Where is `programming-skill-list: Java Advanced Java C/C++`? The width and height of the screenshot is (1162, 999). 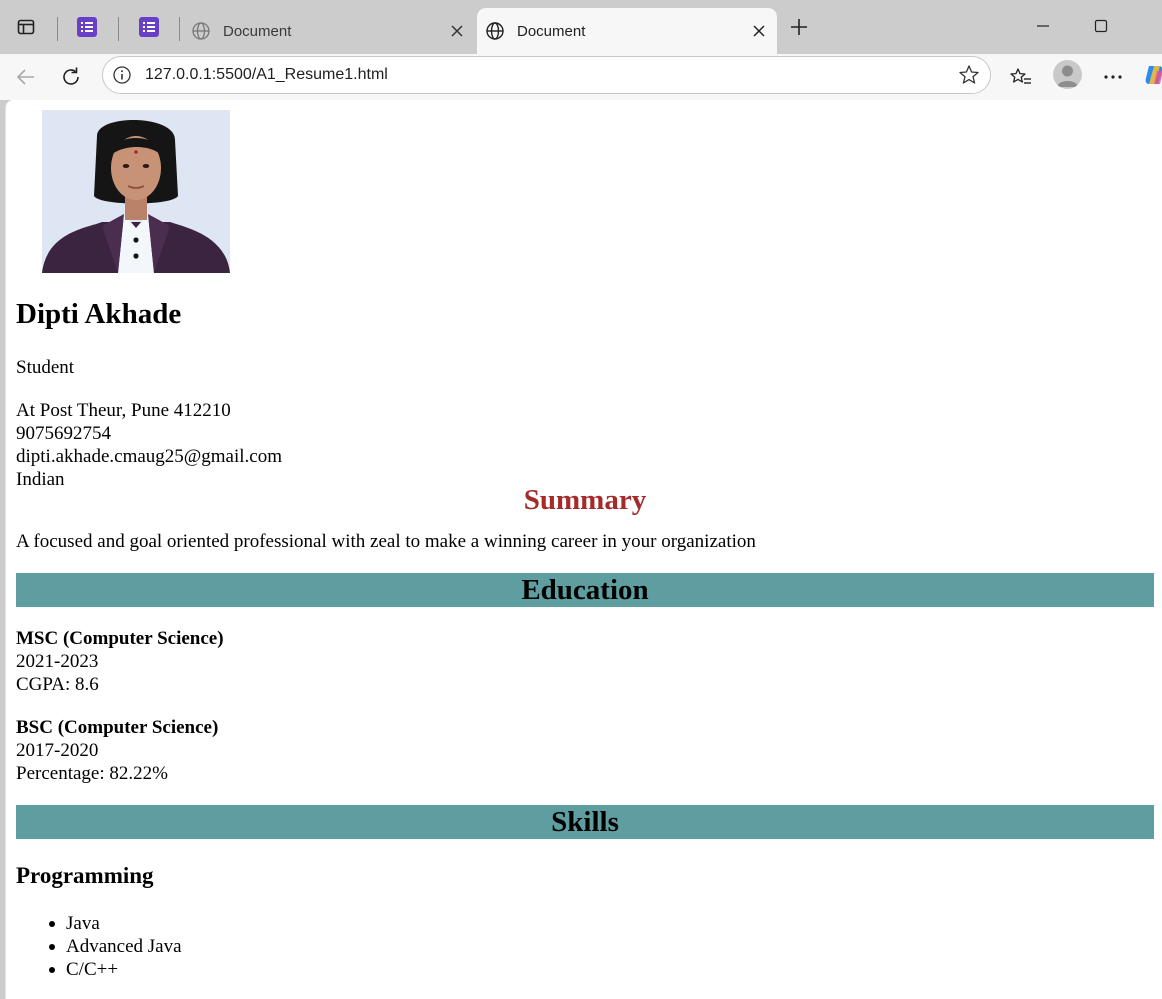 programming-skill-list: Java Advanced Java C/C++ is located at coordinates (115, 946).